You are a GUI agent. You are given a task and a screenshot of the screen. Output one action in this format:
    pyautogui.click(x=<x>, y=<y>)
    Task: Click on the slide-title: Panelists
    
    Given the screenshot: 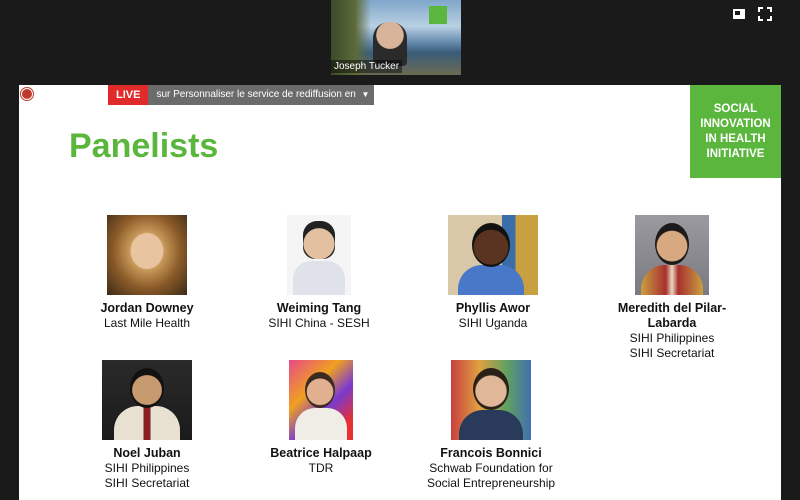 What is the action you would take?
    pyautogui.click(x=144, y=146)
    